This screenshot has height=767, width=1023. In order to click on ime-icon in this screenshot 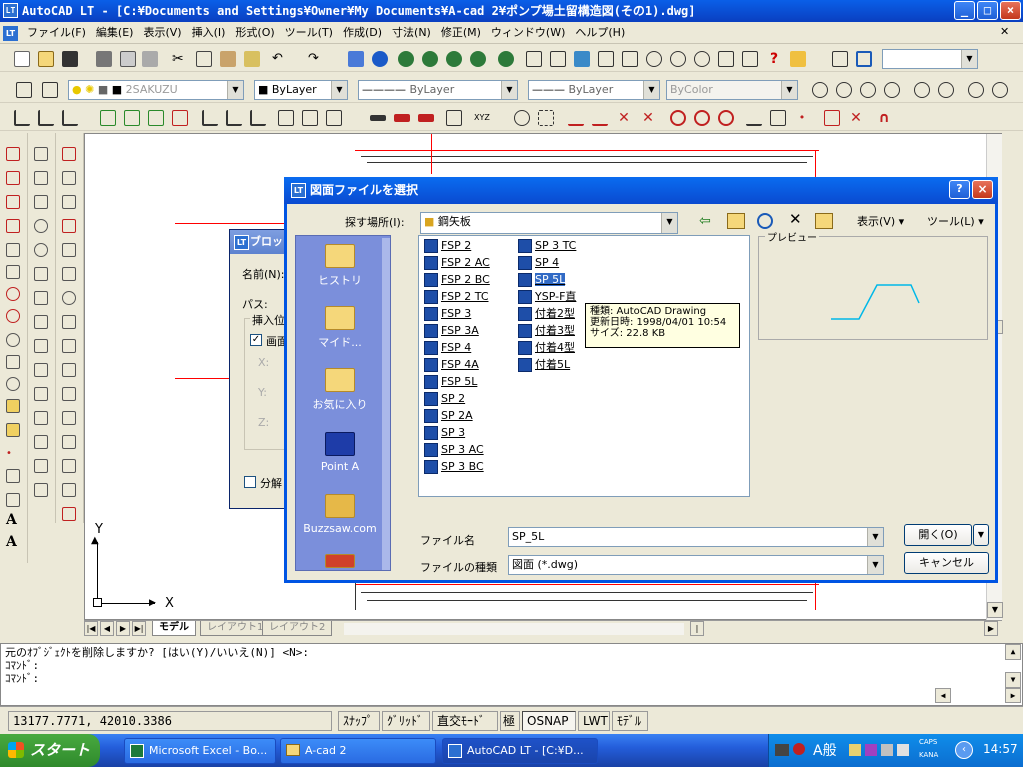, I will do `click(799, 749)`.